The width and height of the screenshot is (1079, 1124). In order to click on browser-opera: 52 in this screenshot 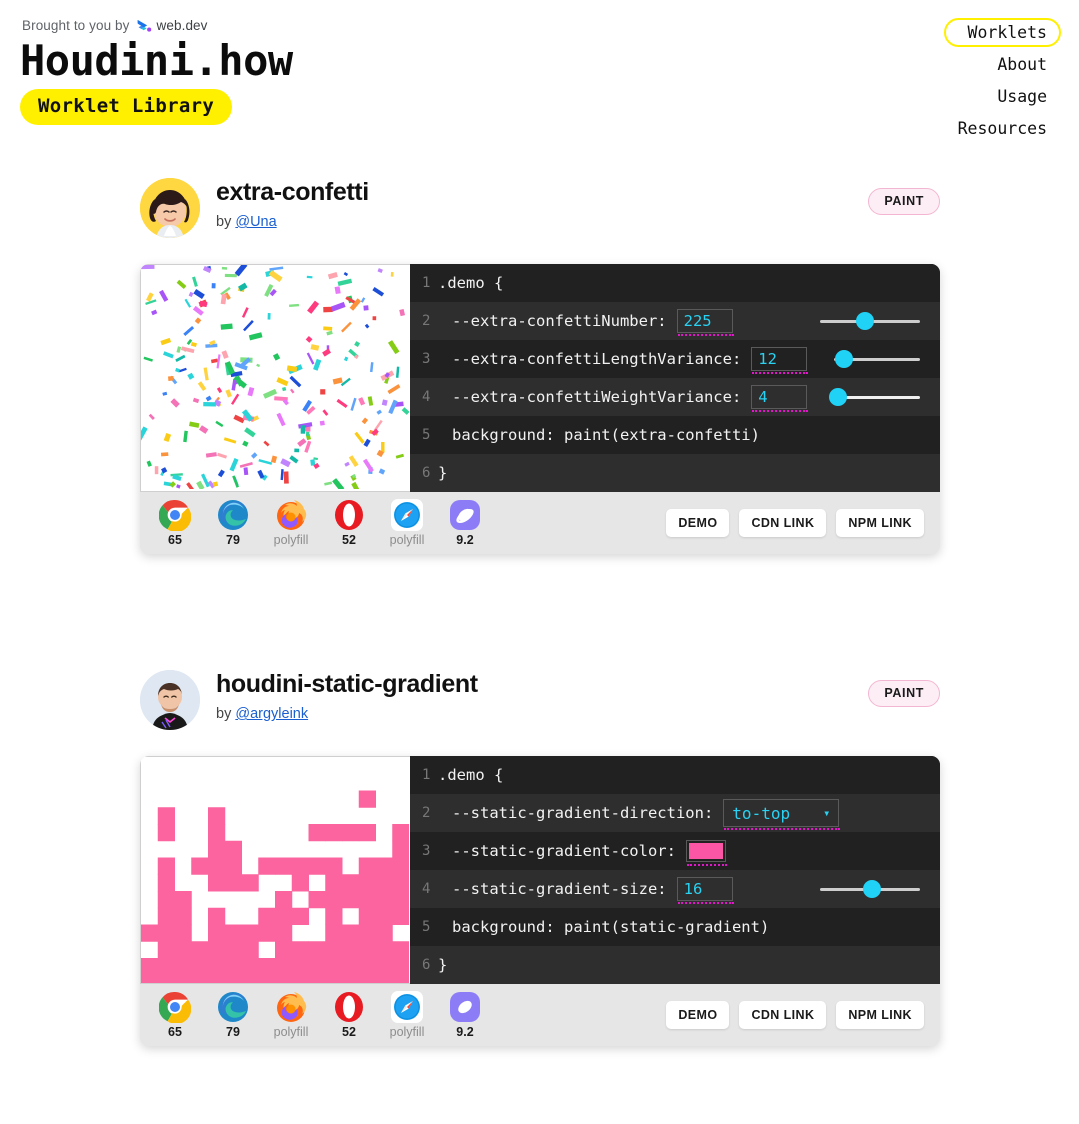, I will do `click(349, 1015)`.